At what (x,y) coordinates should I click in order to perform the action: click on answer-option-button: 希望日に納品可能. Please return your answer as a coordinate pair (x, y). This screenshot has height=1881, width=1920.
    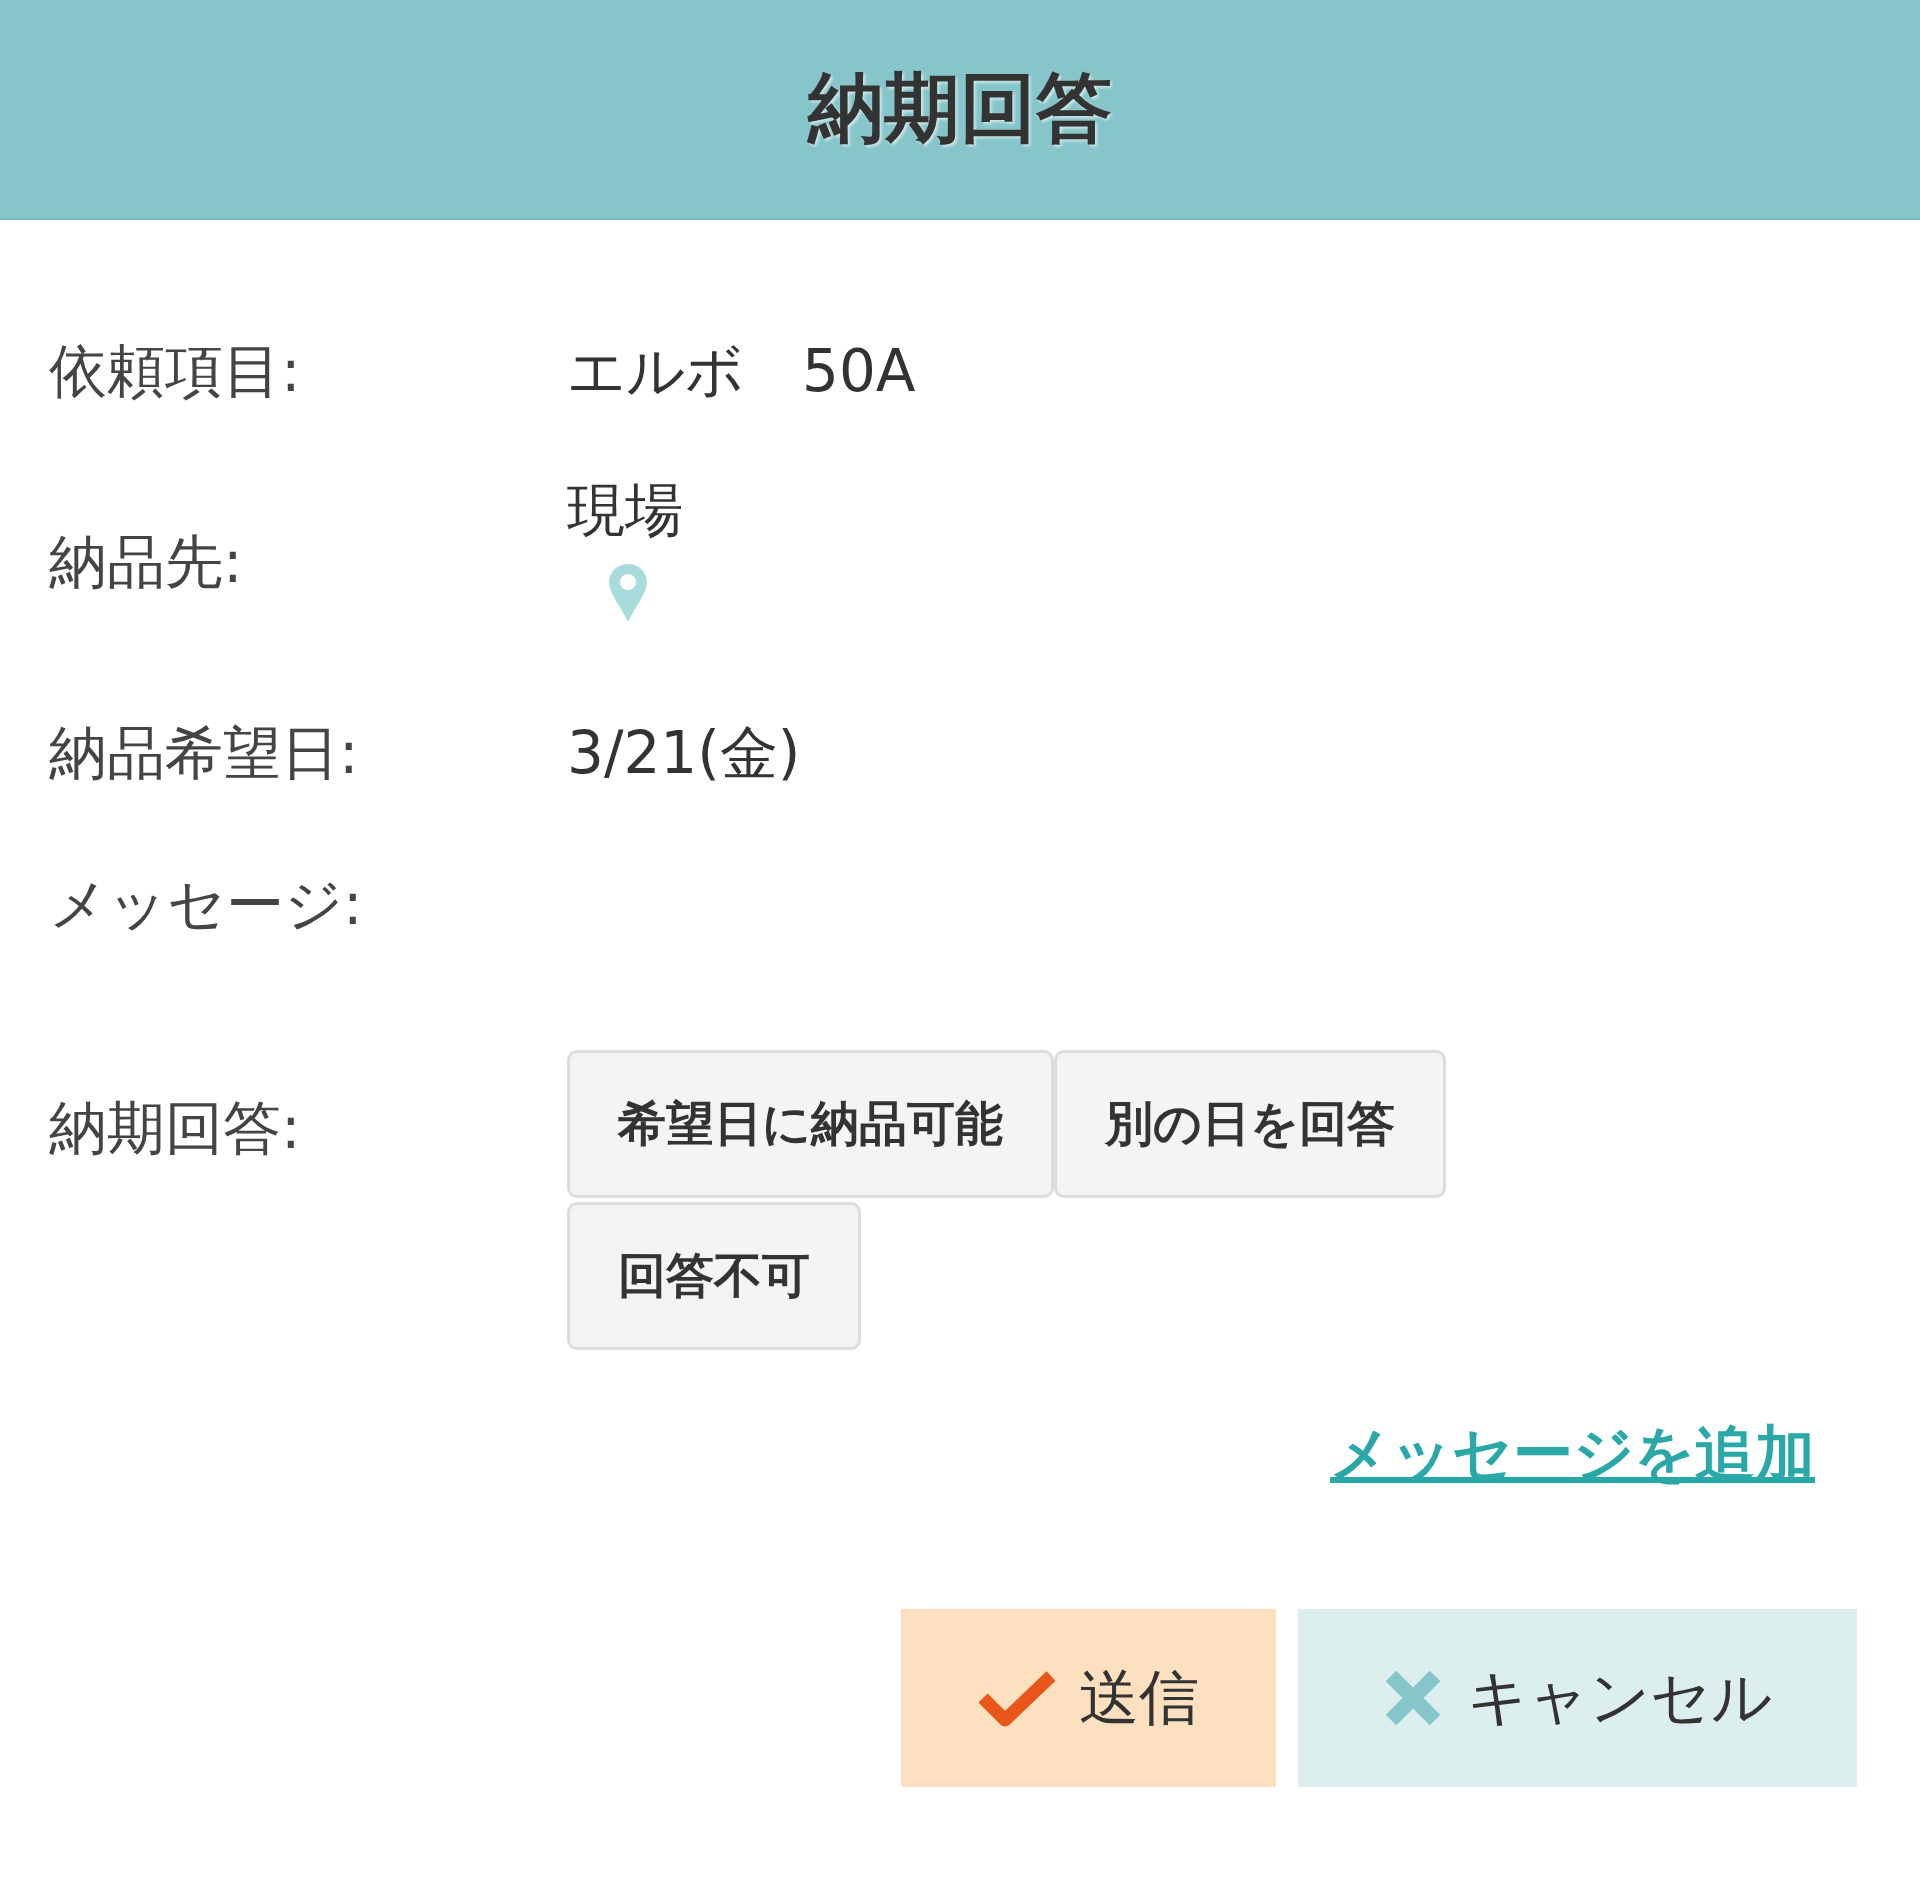
    Looking at the image, I should click on (810, 1124).